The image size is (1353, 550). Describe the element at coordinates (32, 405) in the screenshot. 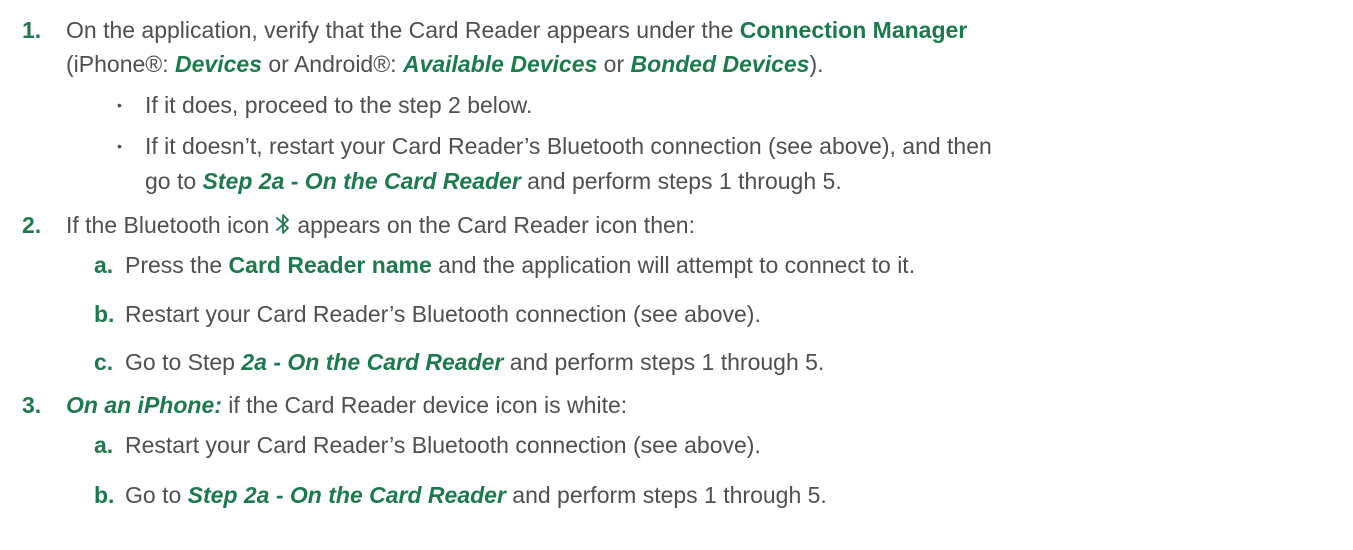

I see `step-number: 3.` at that location.